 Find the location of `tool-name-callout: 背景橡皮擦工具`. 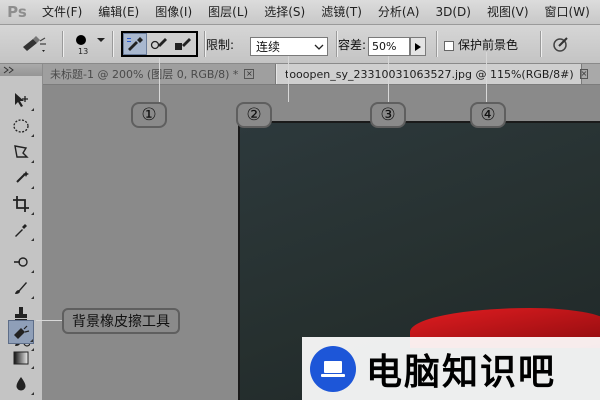

tool-name-callout: 背景橡皮擦工具 is located at coordinates (121, 321).